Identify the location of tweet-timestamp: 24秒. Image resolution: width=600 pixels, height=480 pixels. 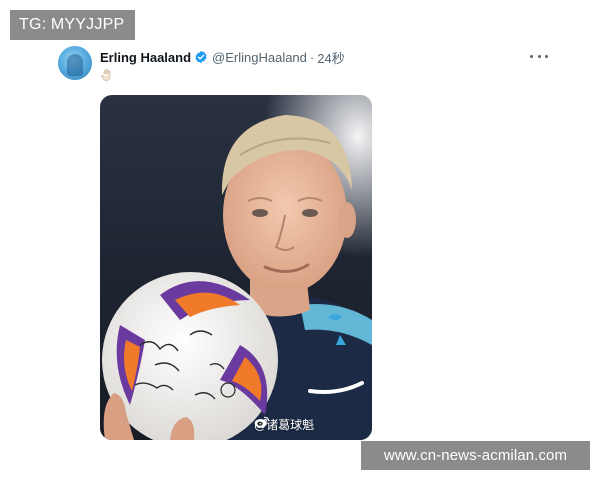
(330, 57).